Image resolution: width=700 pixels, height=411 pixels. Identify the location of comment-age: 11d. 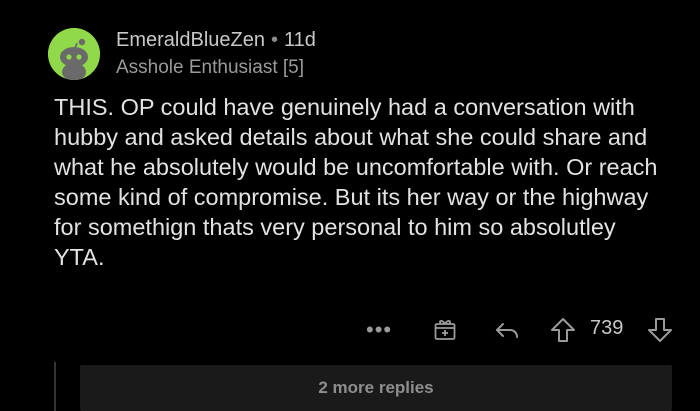
(299, 40).